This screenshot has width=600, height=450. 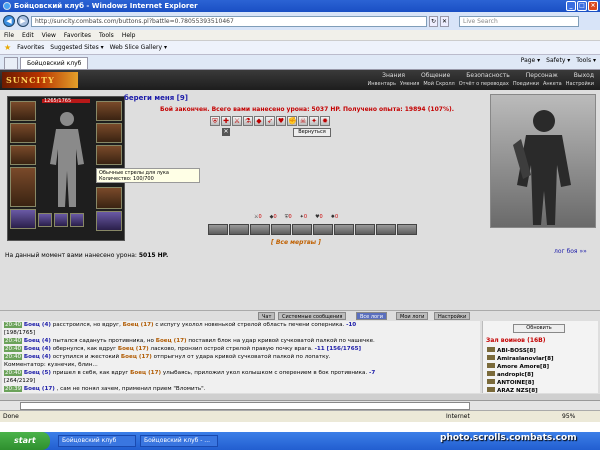 What do you see at coordinates (382, 84) in the screenshot?
I see `subnav-inventory: Инвентарь` at bounding box center [382, 84].